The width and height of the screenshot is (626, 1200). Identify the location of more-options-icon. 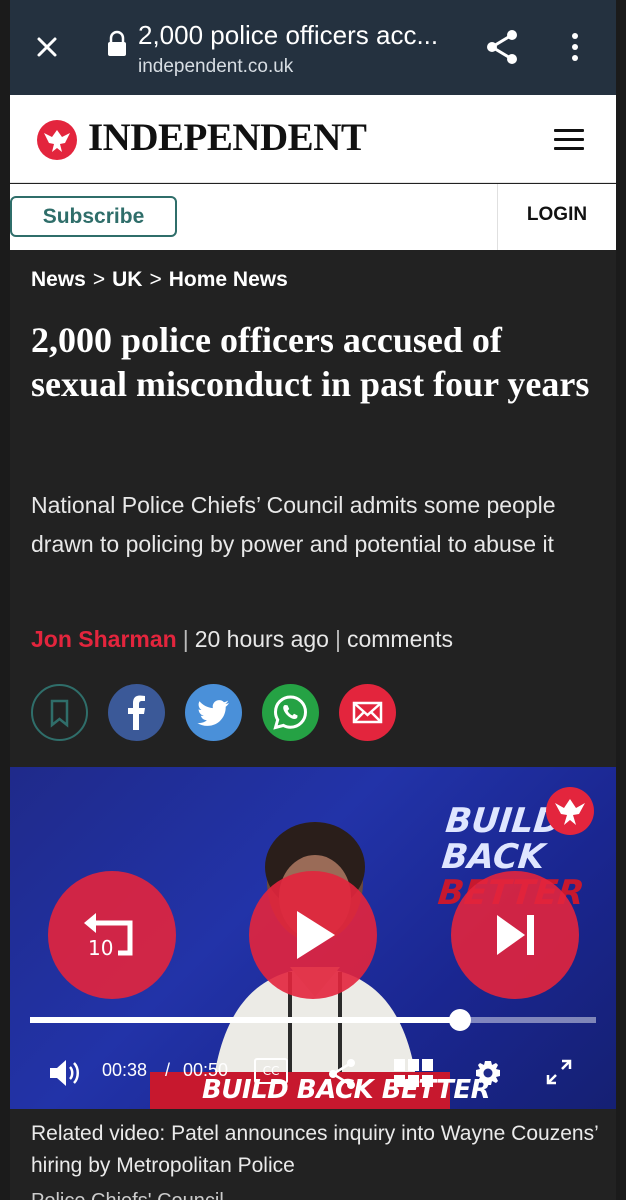
(575, 47).